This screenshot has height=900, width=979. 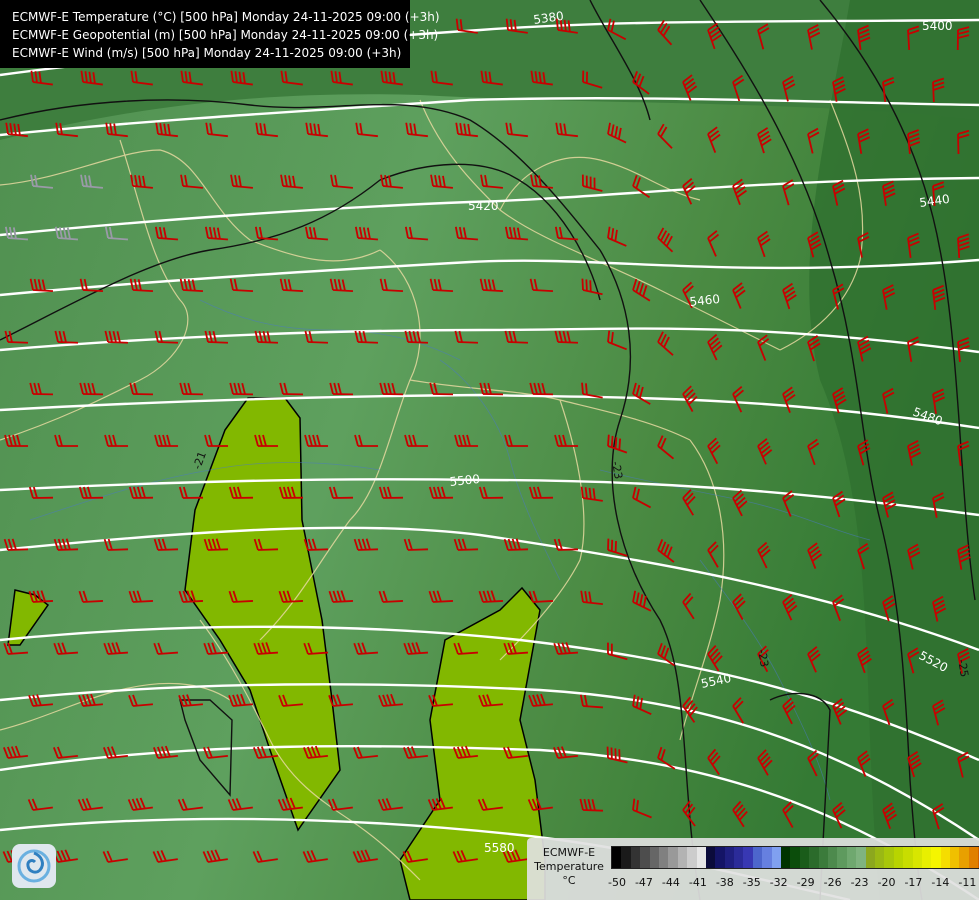 I want to click on legend-tick-label: -50, so click(x=617, y=882).